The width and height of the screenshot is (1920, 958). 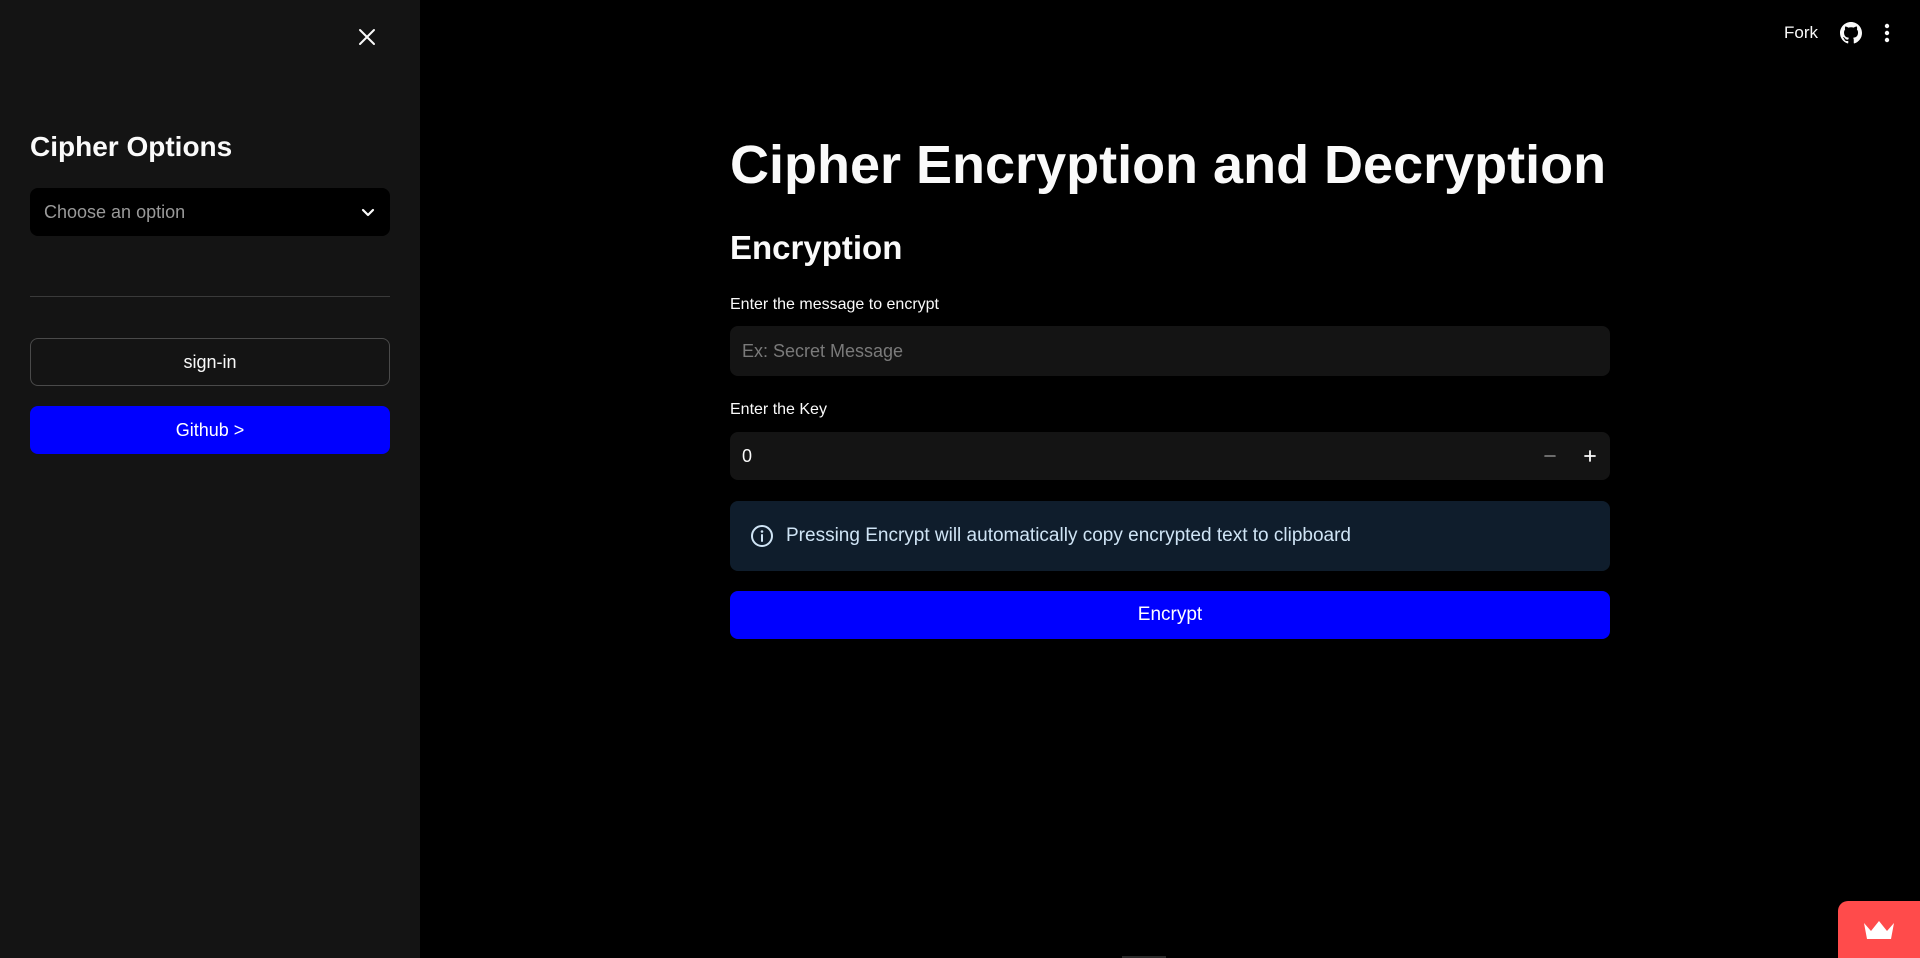 What do you see at coordinates (1170, 615) in the screenshot?
I see `encrypt-button: Encrypt` at bounding box center [1170, 615].